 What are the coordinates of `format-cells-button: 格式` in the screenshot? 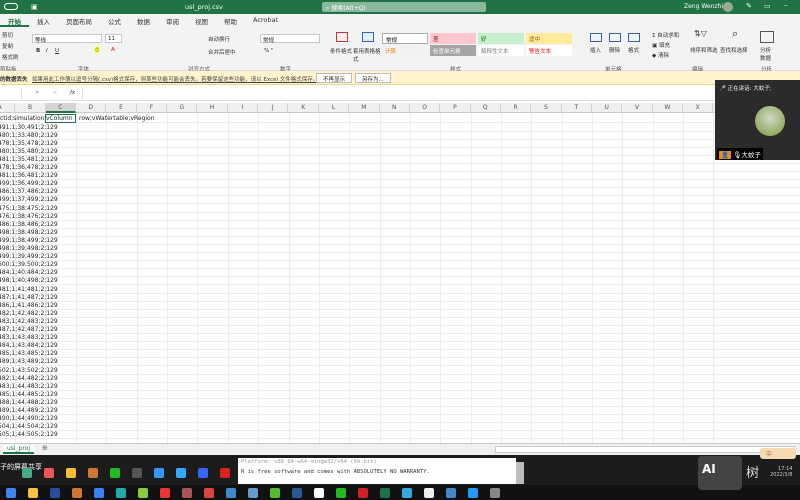 It's located at (633, 50).